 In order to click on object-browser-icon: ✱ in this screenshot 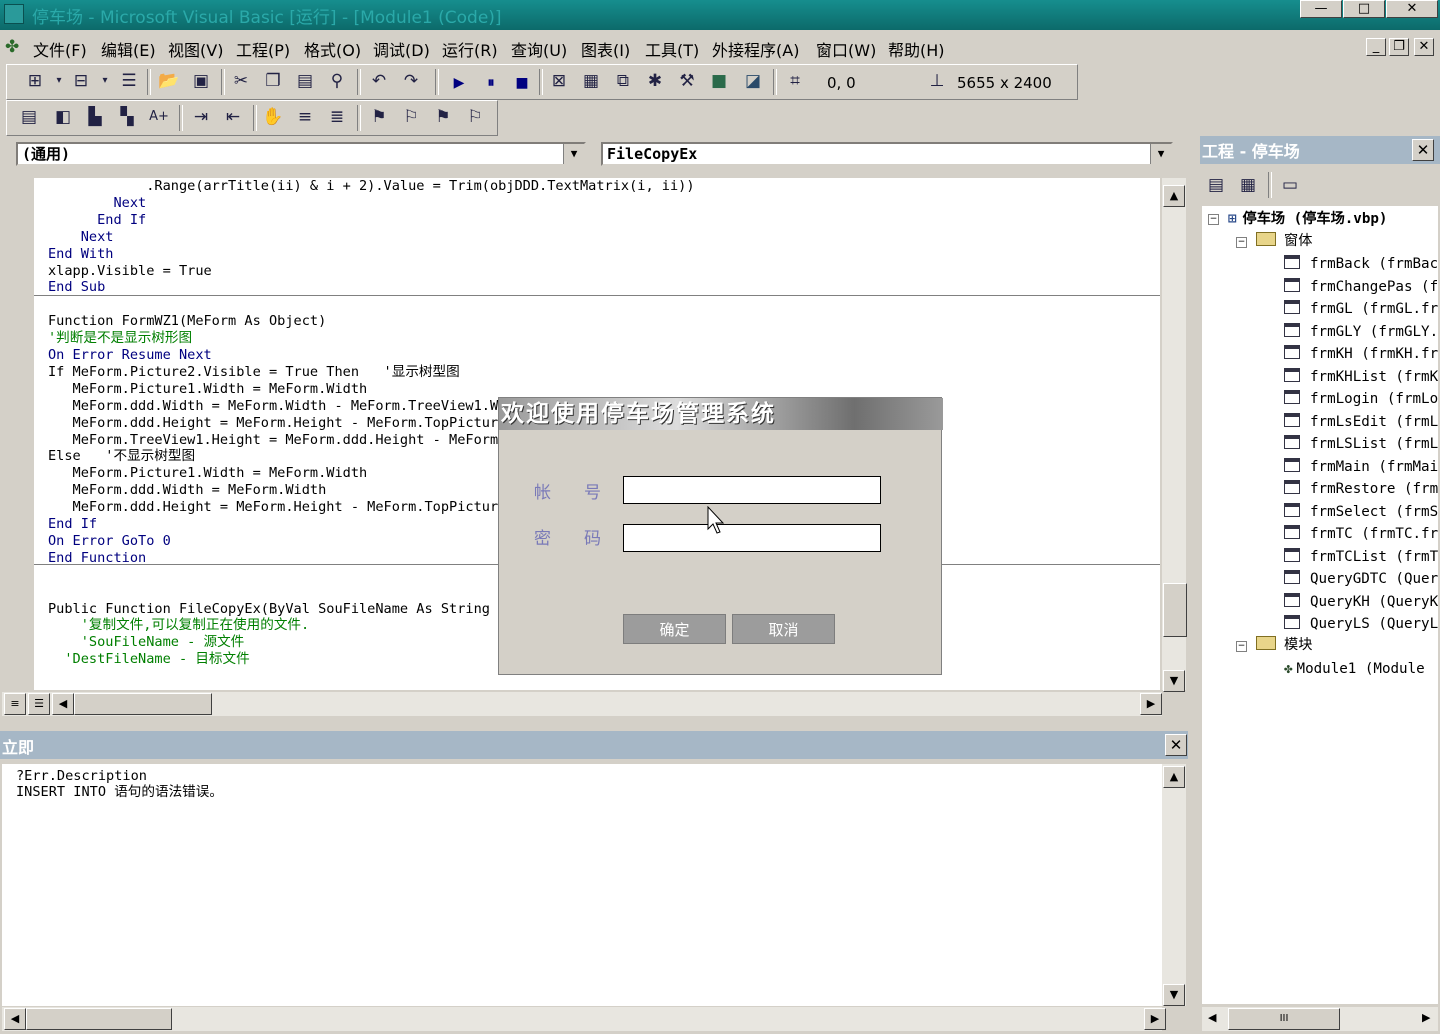, I will do `click(655, 81)`.